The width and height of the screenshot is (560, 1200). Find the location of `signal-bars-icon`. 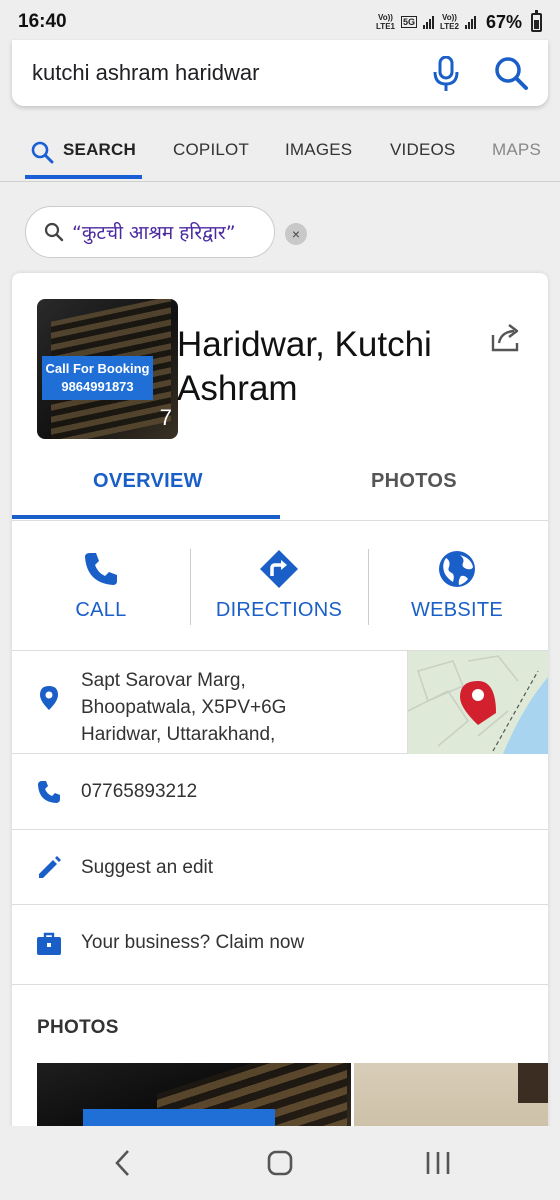

signal-bars-icon is located at coordinates (428, 22).